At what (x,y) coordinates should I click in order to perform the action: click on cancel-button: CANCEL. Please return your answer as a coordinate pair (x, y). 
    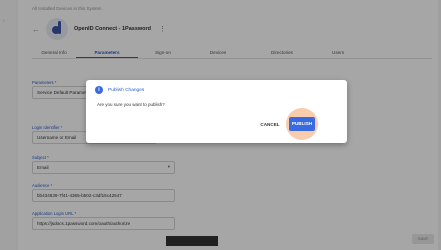
    Looking at the image, I should click on (270, 124).